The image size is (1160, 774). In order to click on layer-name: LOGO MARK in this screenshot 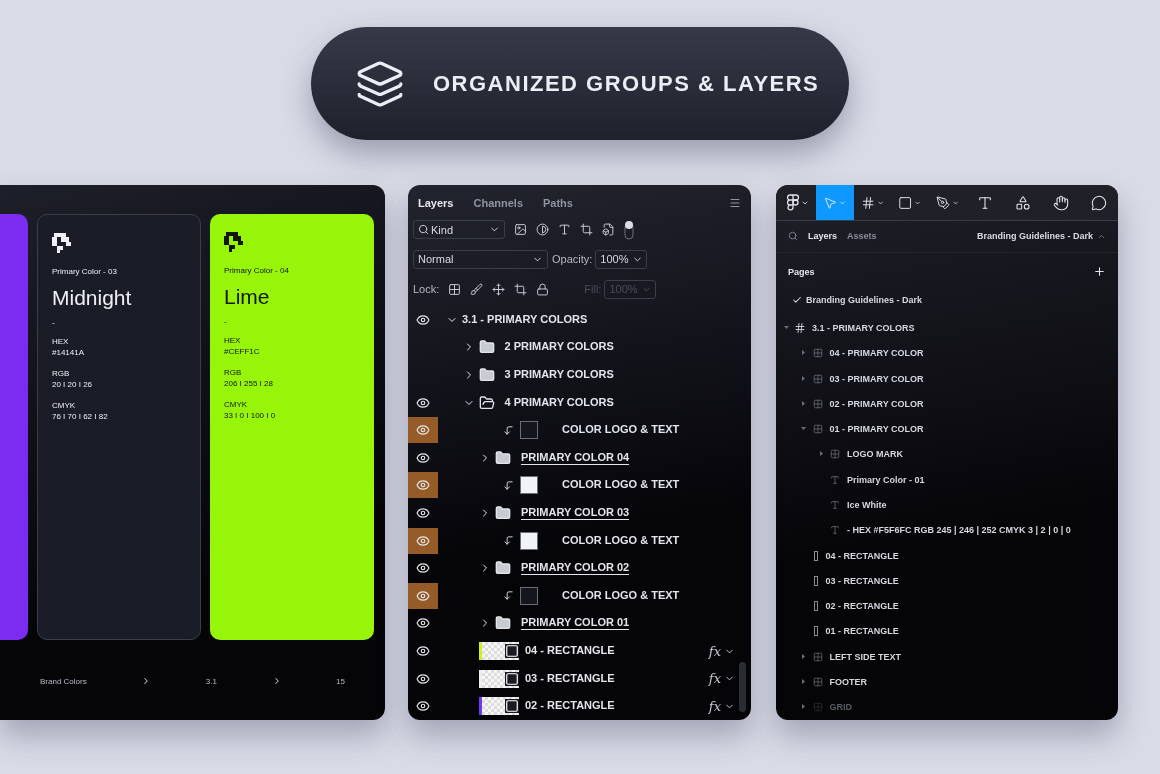, I will do `click(875, 454)`.